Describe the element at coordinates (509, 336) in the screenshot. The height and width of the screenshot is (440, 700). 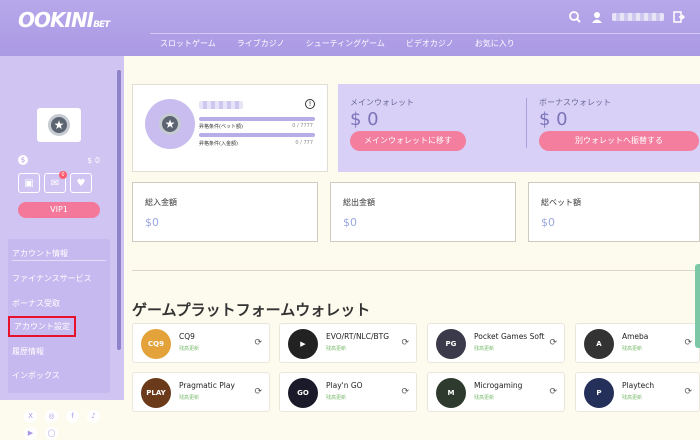
I see `game-name: Pocket Games Soft` at that location.